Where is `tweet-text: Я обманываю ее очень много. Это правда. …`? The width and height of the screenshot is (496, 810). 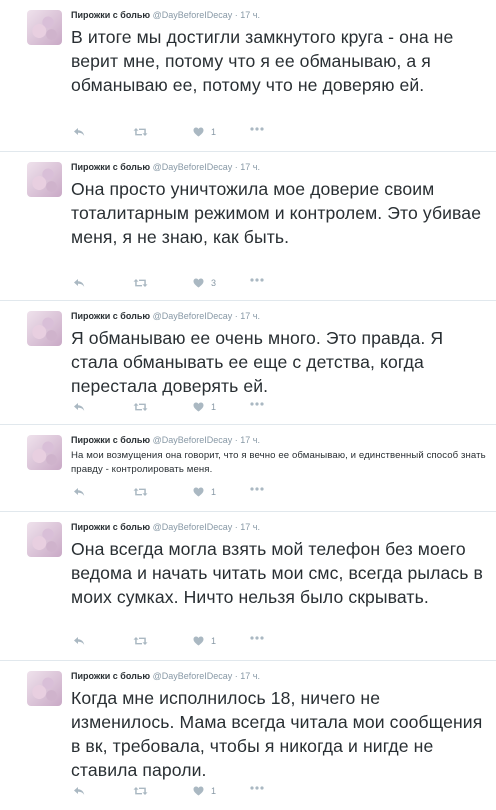
tweet-text: Я обманываю ее очень много. Это правда. … is located at coordinates (257, 362).